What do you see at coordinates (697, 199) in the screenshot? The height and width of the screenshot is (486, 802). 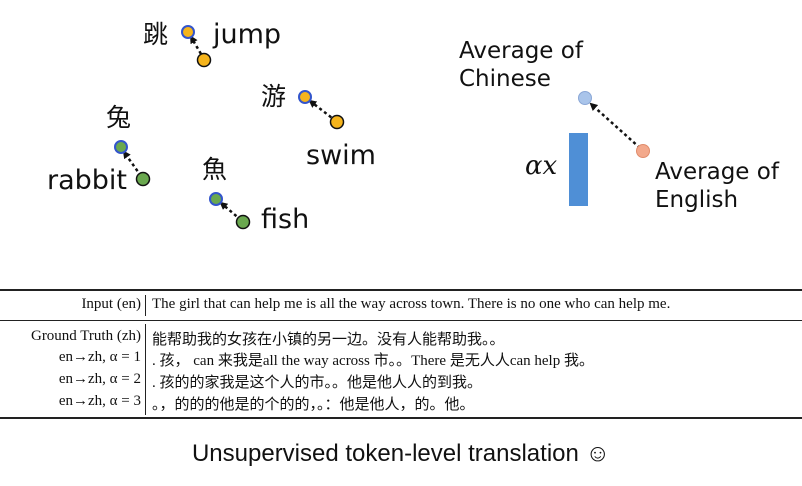 I see `avg-english-line-2: English` at bounding box center [697, 199].